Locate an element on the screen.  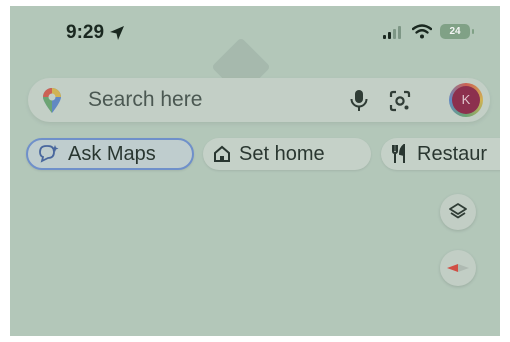
status-indicators: 24 is located at coordinates (428, 31).